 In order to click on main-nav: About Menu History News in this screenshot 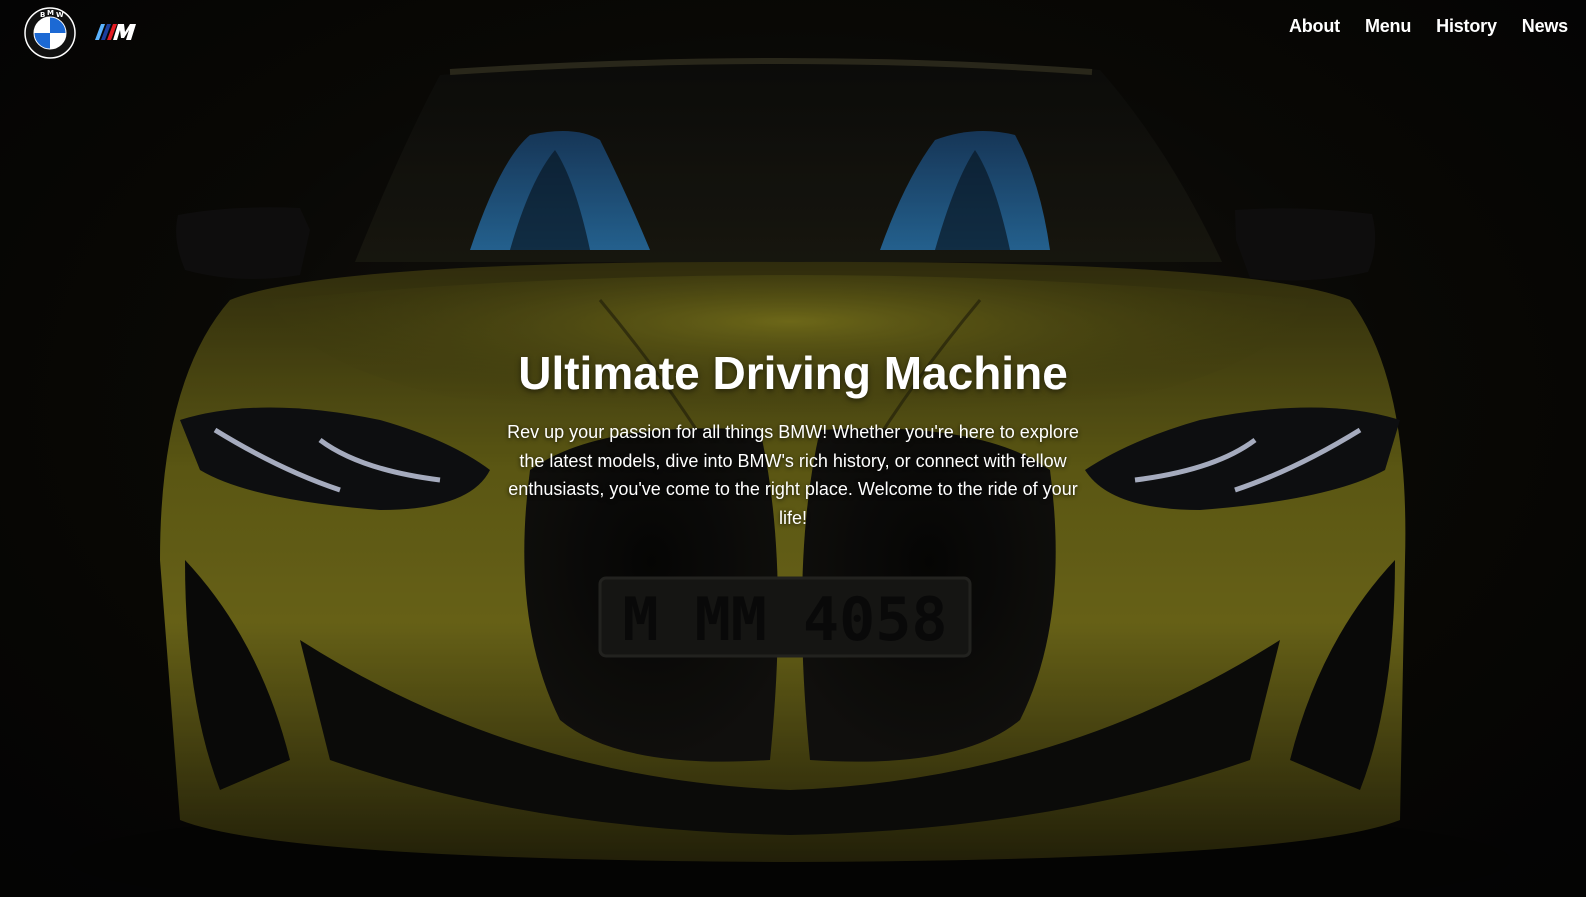, I will do `click(1428, 26)`.